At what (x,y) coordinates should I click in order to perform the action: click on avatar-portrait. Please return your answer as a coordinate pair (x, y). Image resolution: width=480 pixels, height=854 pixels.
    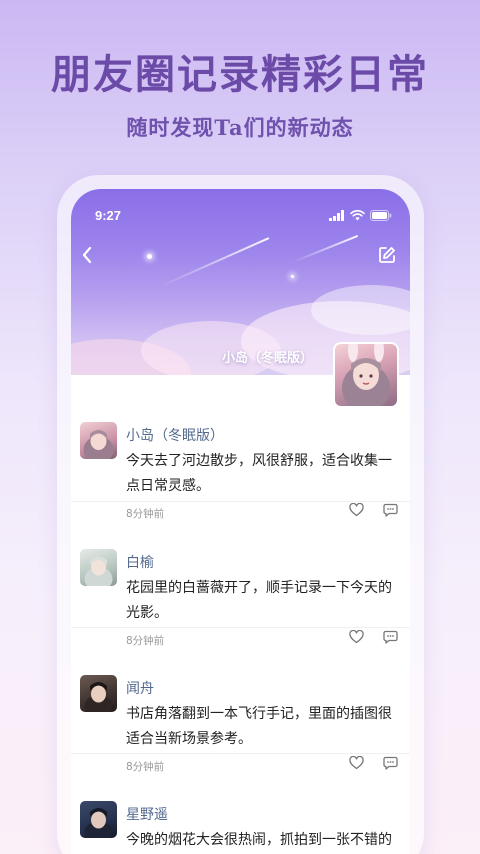
    Looking at the image, I should click on (366, 375).